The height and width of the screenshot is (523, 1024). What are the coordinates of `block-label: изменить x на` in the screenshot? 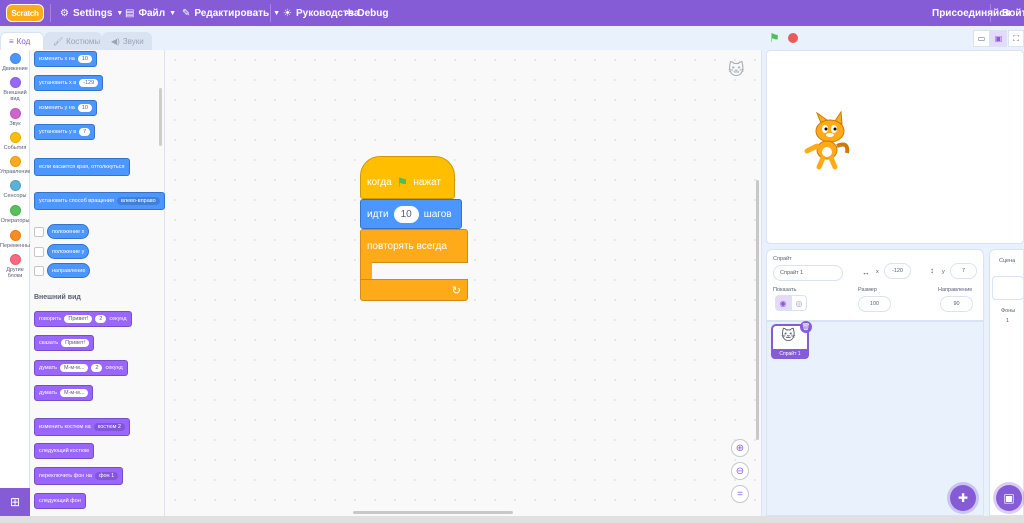 It's located at (57, 59).